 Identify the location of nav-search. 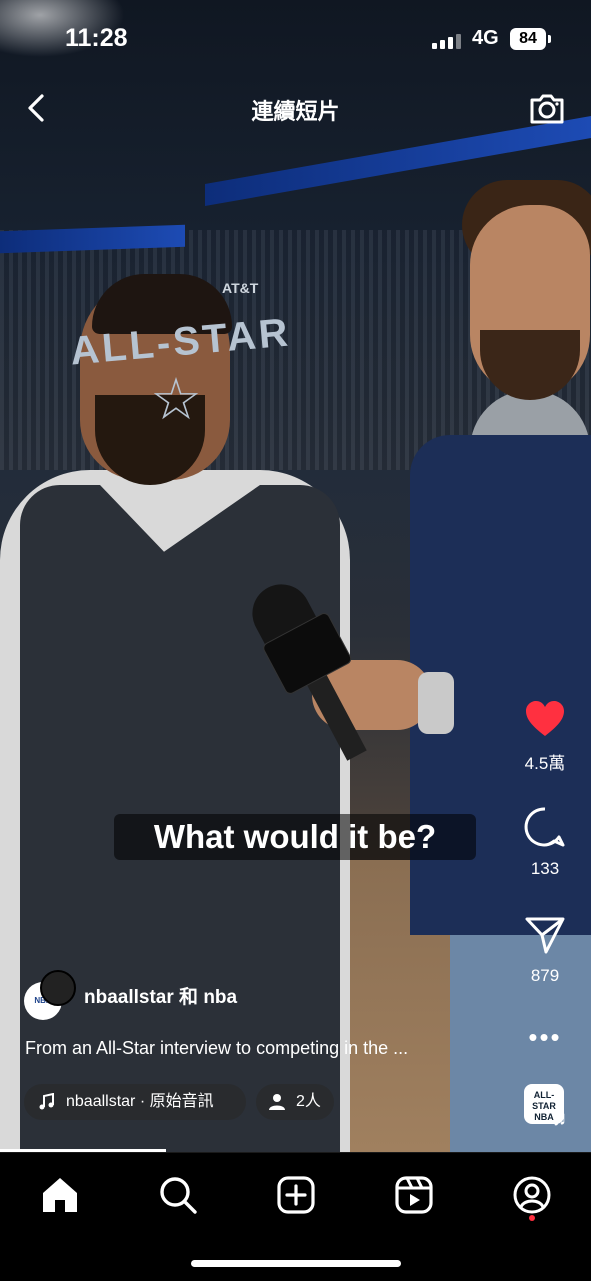
(178, 1195).